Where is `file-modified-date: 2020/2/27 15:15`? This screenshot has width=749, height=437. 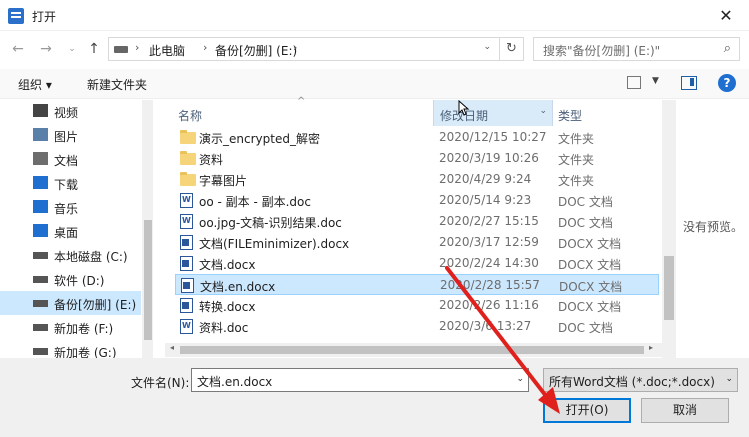
file-modified-date: 2020/2/27 15:15 is located at coordinates (489, 221).